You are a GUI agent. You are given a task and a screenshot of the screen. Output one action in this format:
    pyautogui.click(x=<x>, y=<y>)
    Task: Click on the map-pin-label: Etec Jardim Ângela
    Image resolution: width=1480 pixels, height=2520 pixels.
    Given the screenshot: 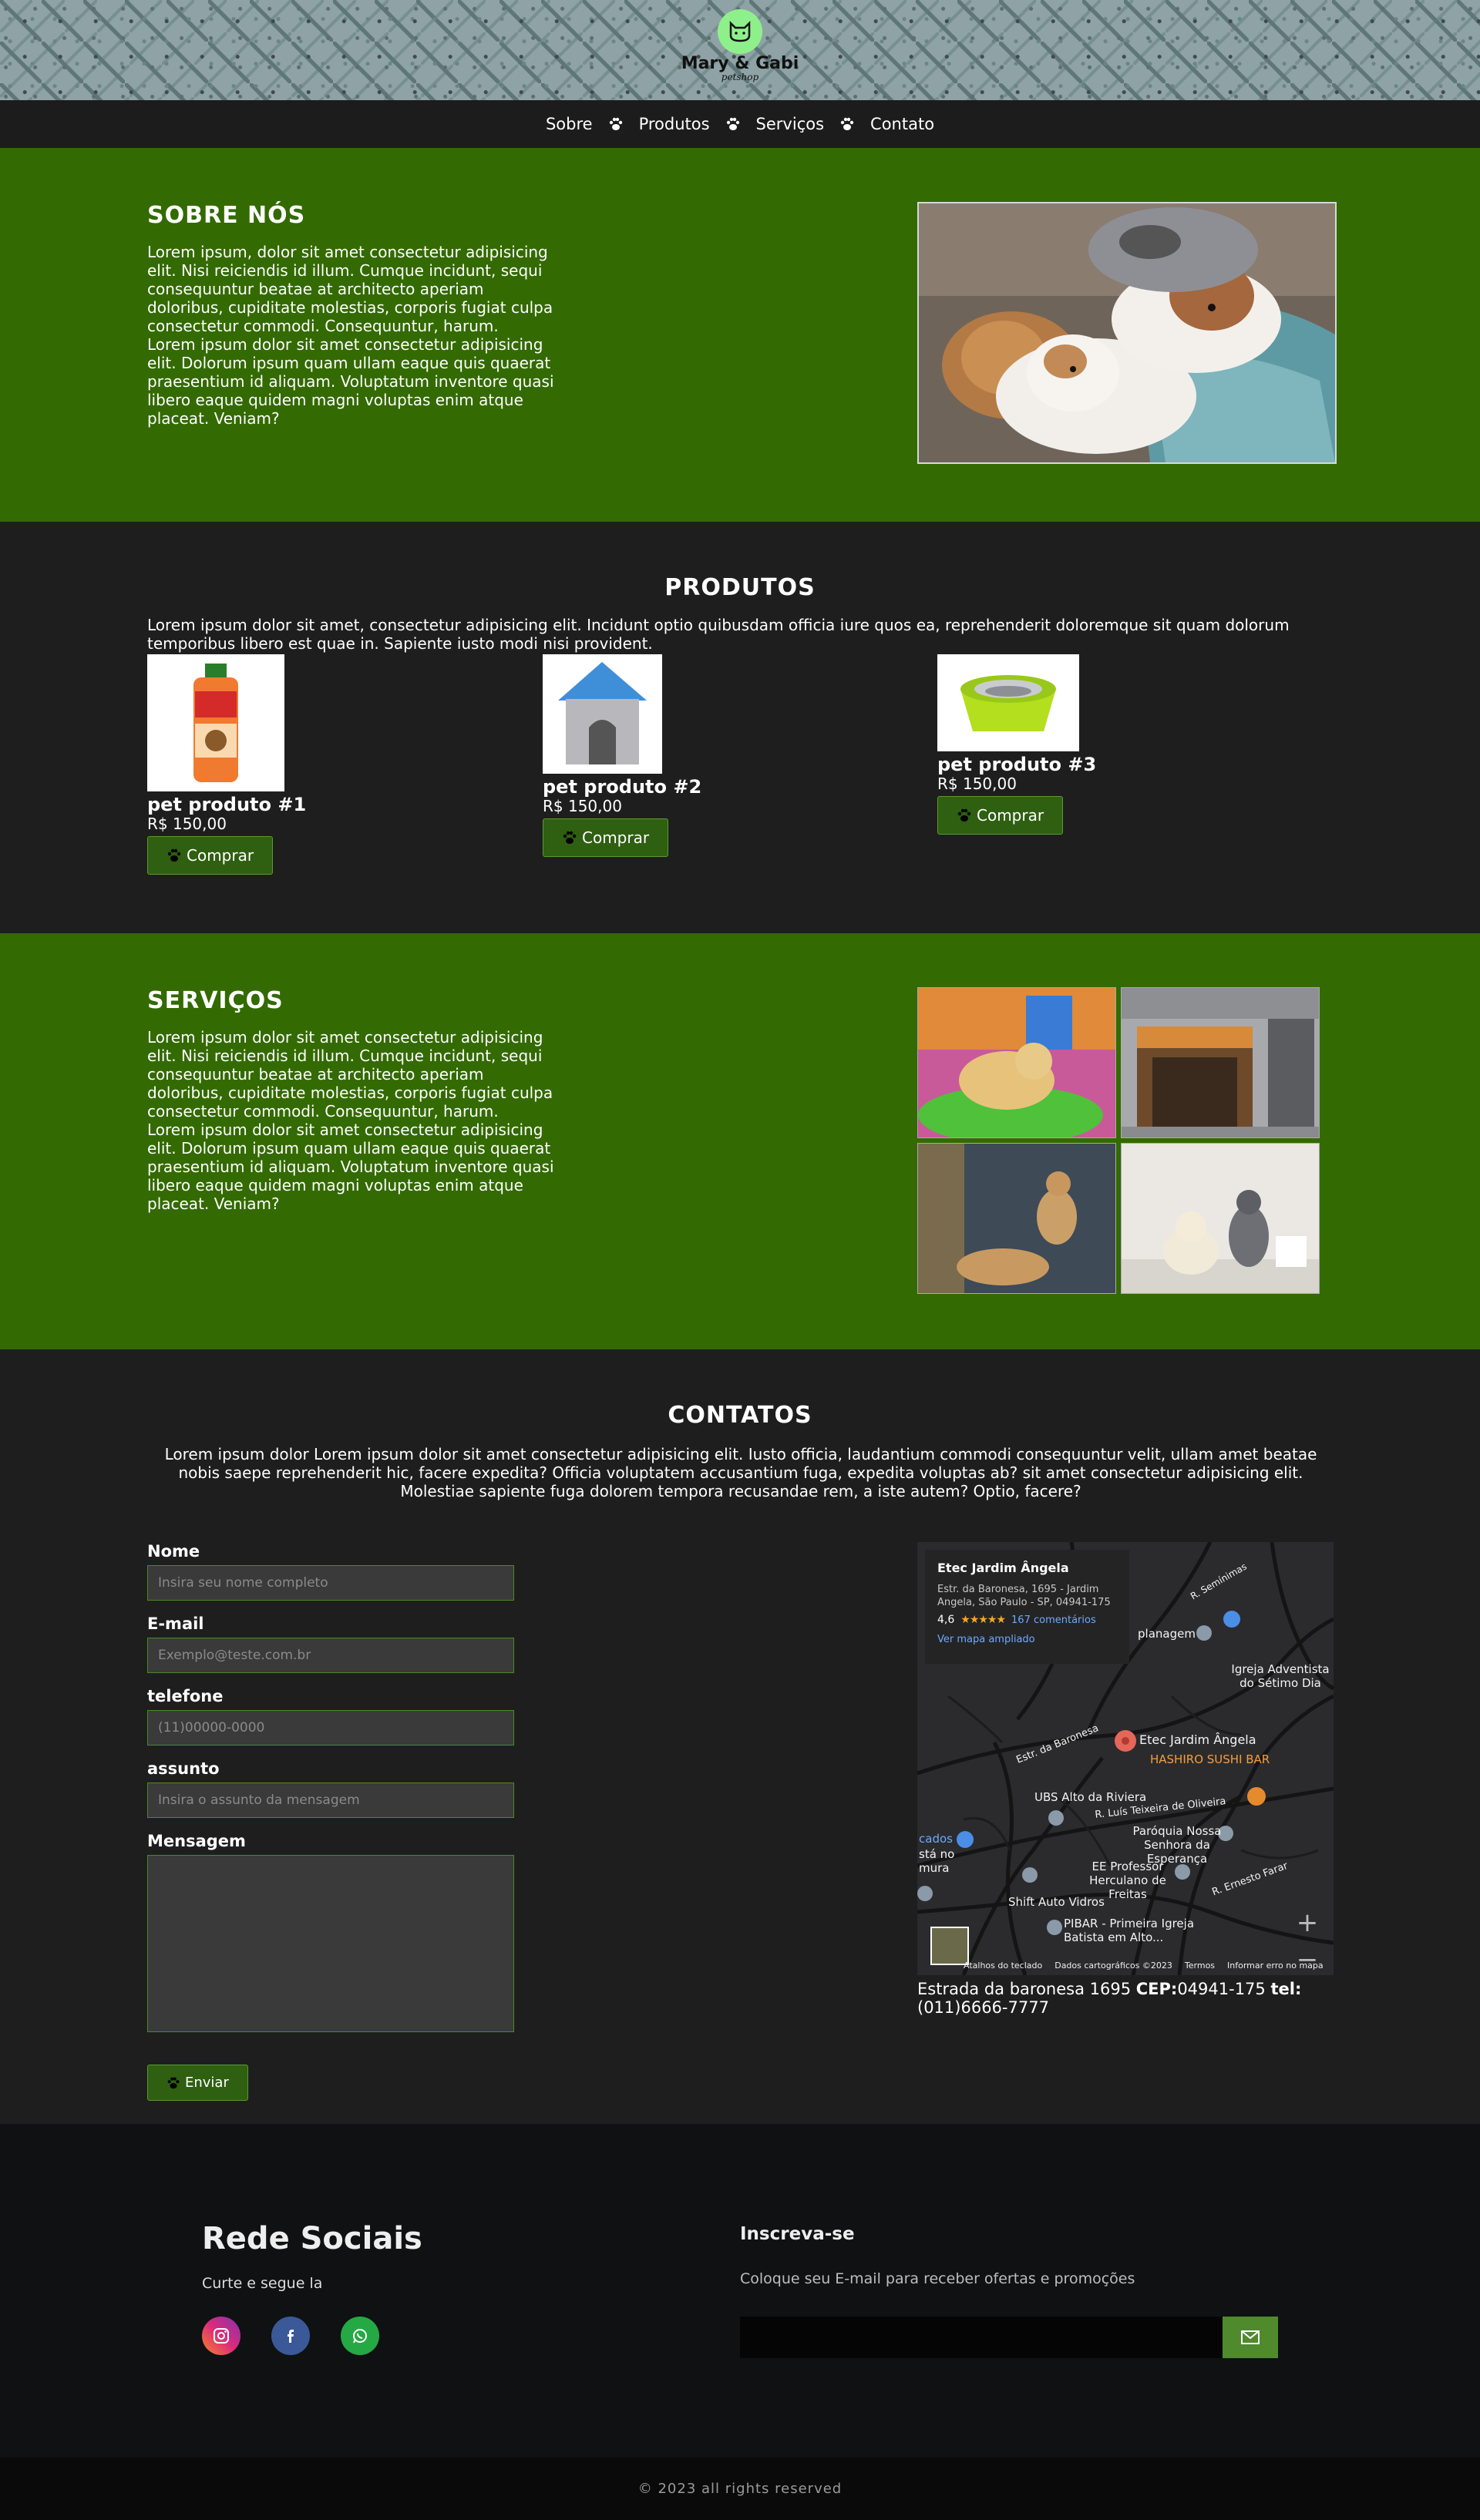 What is the action you would take?
    pyautogui.click(x=1197, y=1740)
    